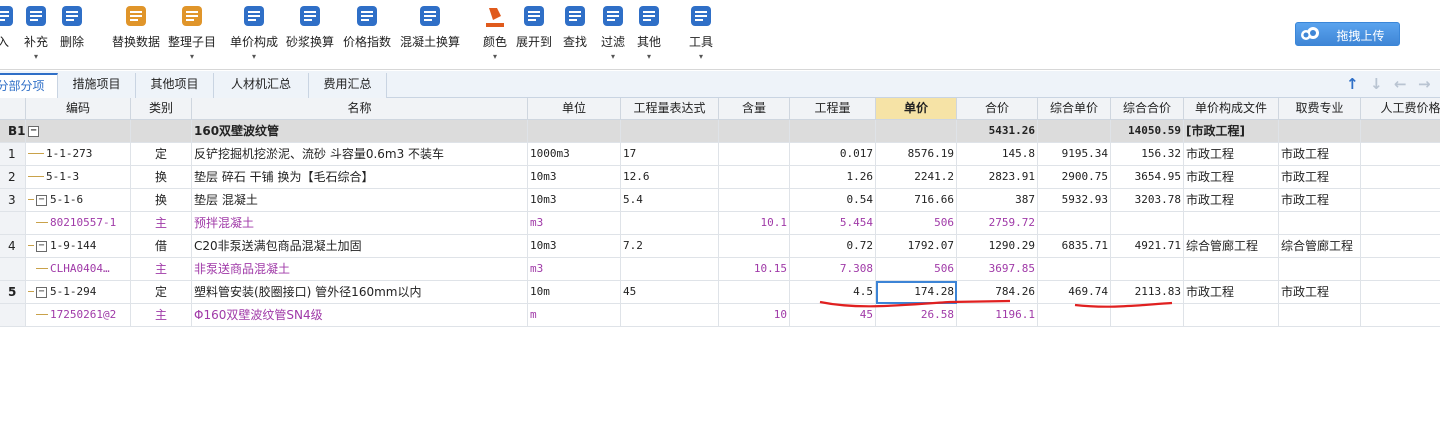 The image size is (1440, 443). What do you see at coordinates (78, 131) in the screenshot?
I see `cell-code: −` at bounding box center [78, 131].